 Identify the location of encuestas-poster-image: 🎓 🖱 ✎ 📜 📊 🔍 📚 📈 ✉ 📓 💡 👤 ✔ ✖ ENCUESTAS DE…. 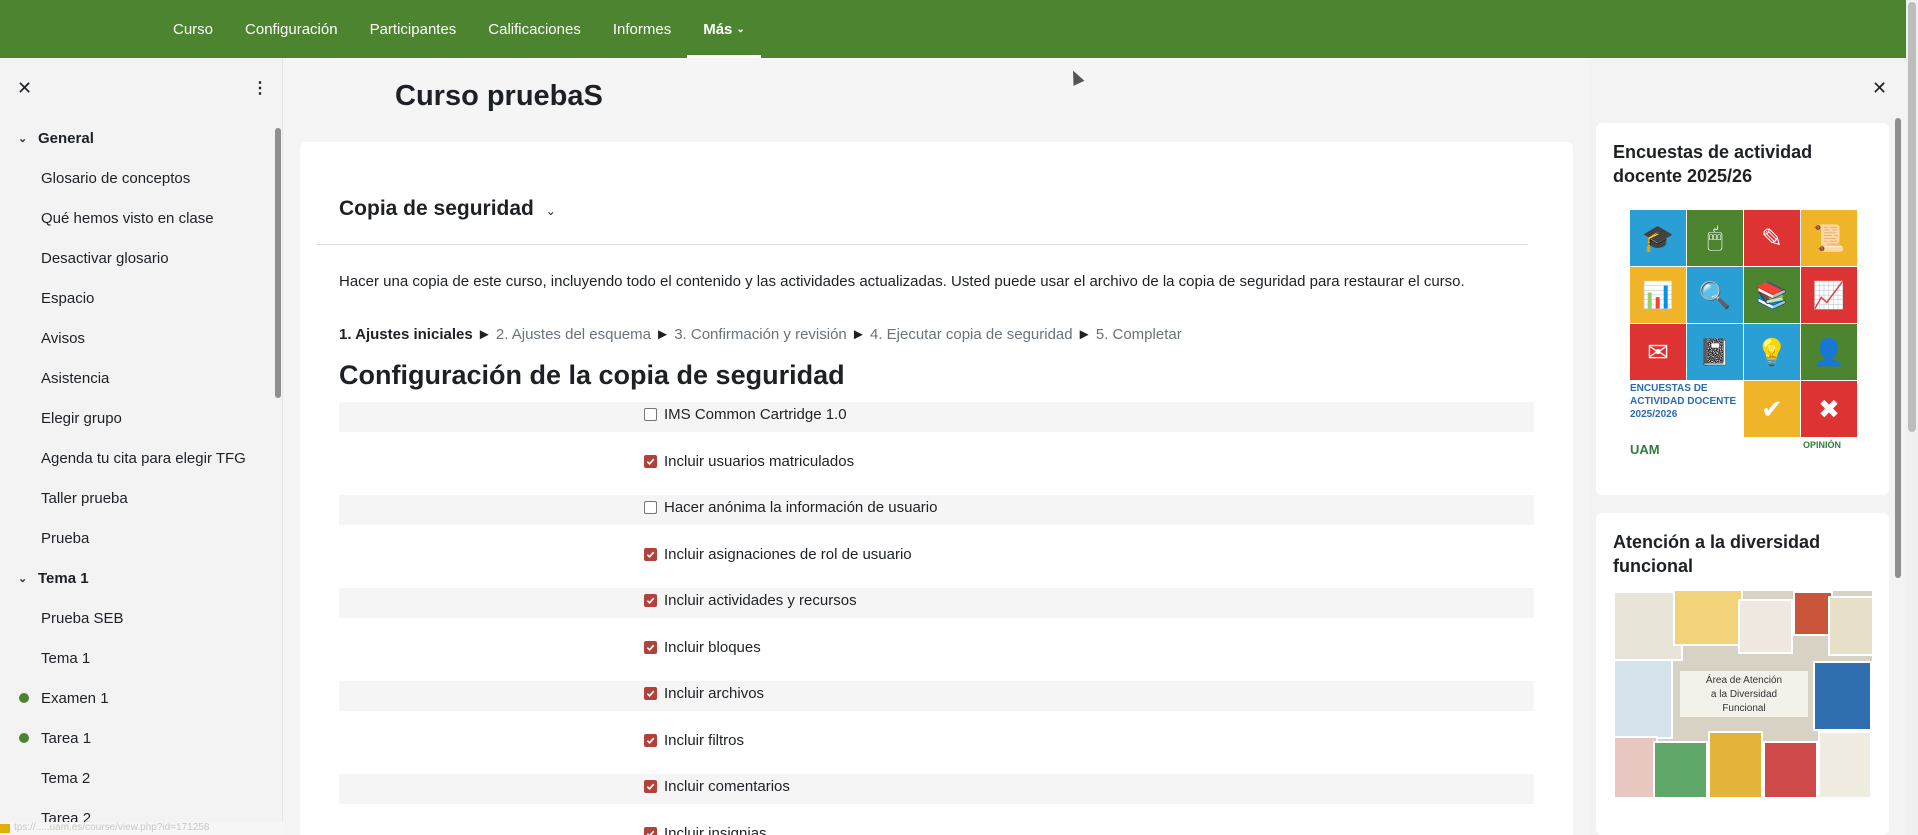
(1743, 335).